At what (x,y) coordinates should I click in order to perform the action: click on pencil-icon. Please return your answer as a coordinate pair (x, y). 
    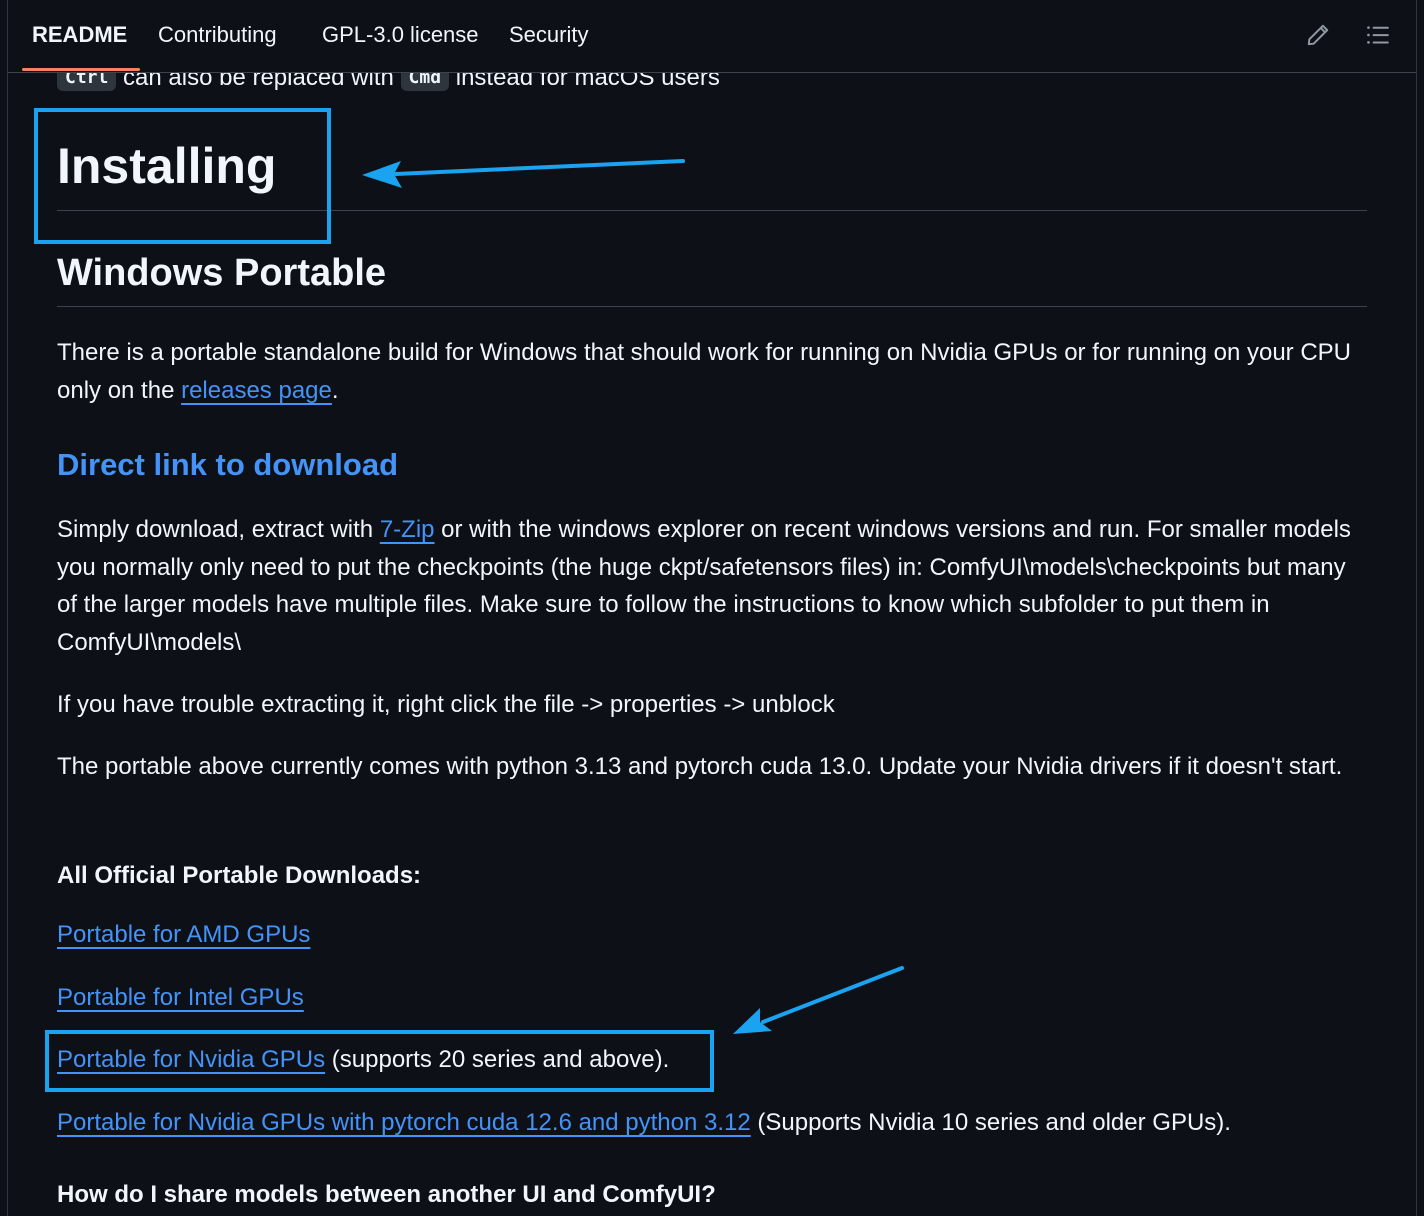
    Looking at the image, I should click on (1318, 35).